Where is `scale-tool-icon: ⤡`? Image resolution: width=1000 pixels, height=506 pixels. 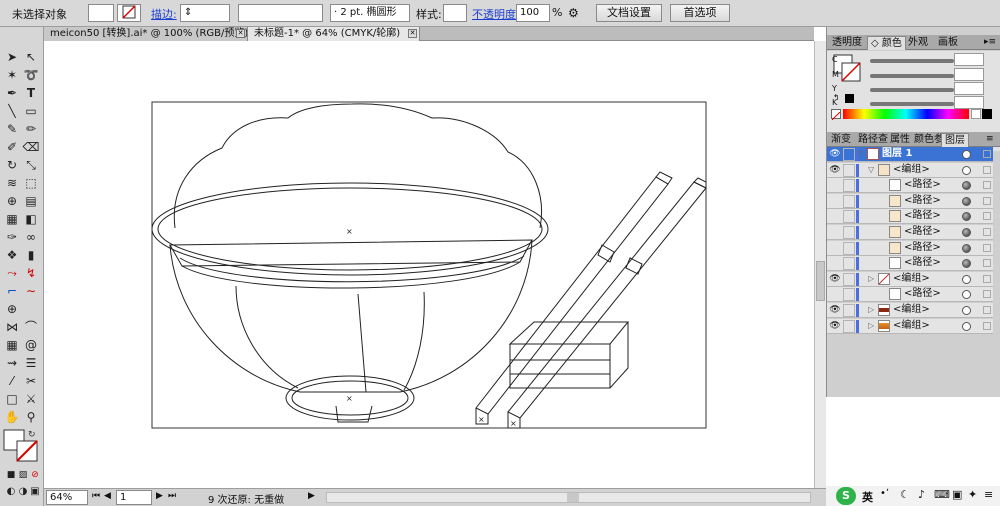 scale-tool-icon: ⤡ is located at coordinates (31, 165).